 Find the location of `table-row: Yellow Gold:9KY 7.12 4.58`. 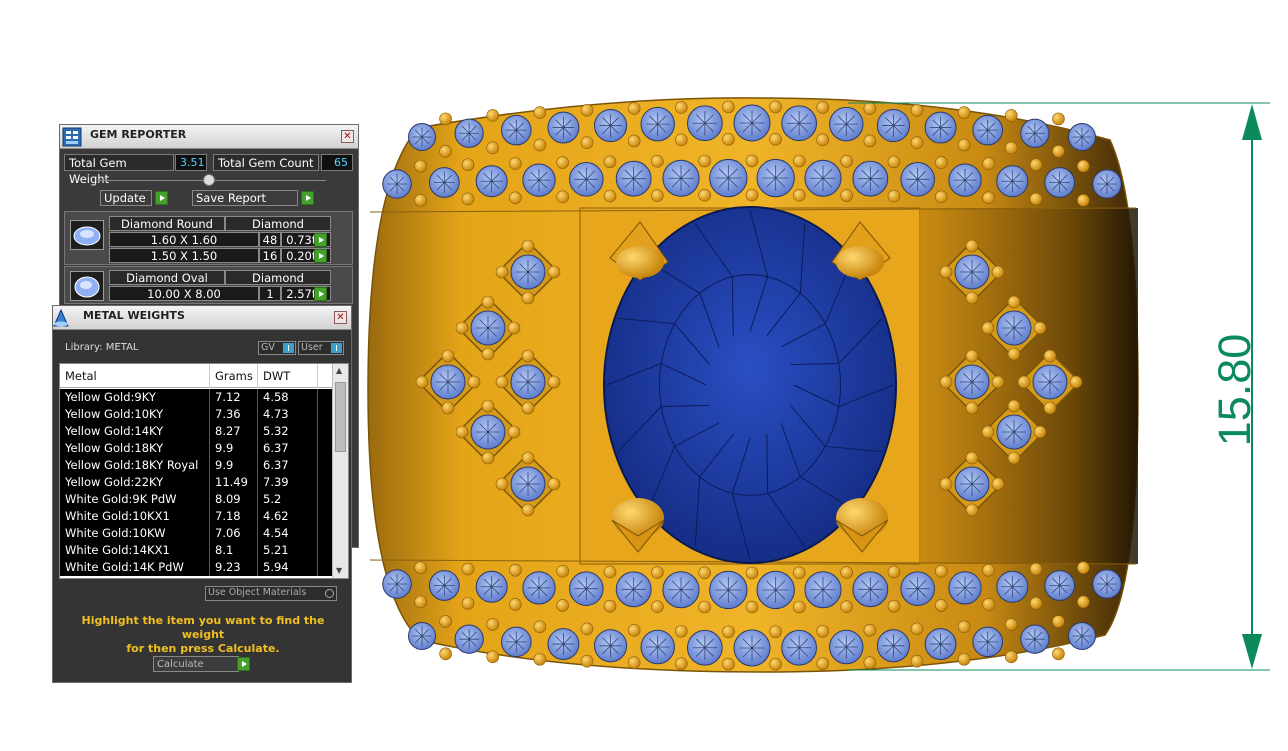

table-row: Yellow Gold:9KY 7.12 4.58 is located at coordinates (196, 397).